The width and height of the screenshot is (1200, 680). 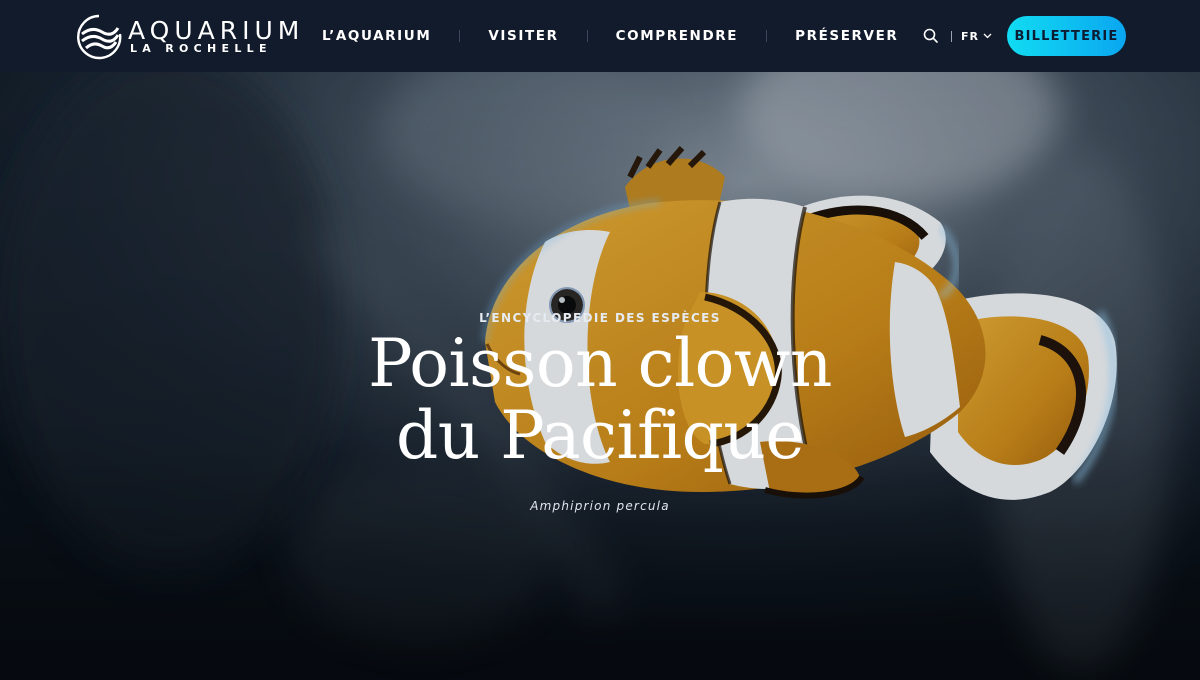 What do you see at coordinates (201, 48) in the screenshot?
I see `logo-subtitle: LA ROCHELLE` at bounding box center [201, 48].